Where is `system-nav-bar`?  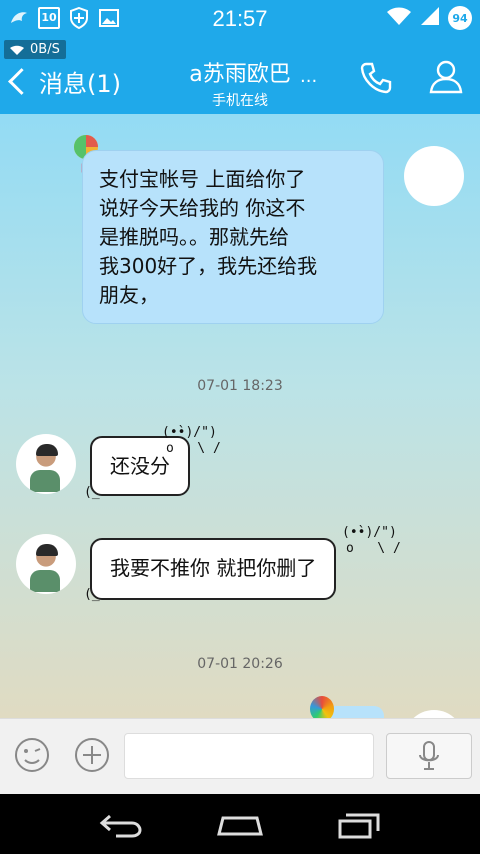
system-nav-bar is located at coordinates (240, 824).